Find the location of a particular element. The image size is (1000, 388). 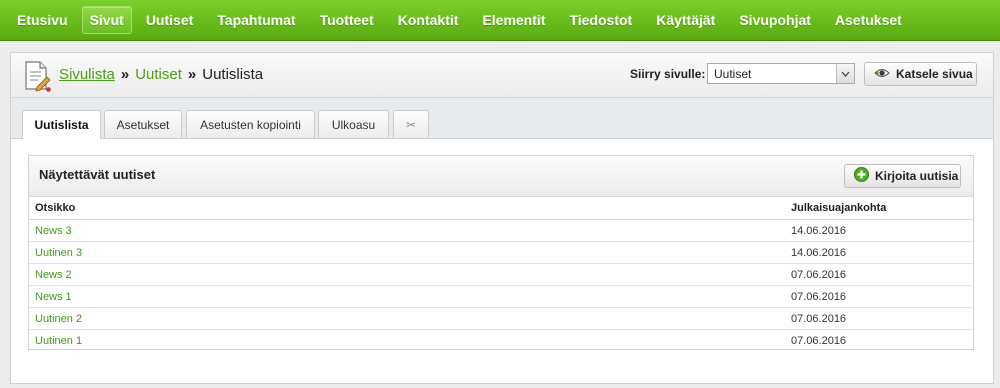

nav-item-tapahtumat: Tapahtumat is located at coordinates (256, 20).